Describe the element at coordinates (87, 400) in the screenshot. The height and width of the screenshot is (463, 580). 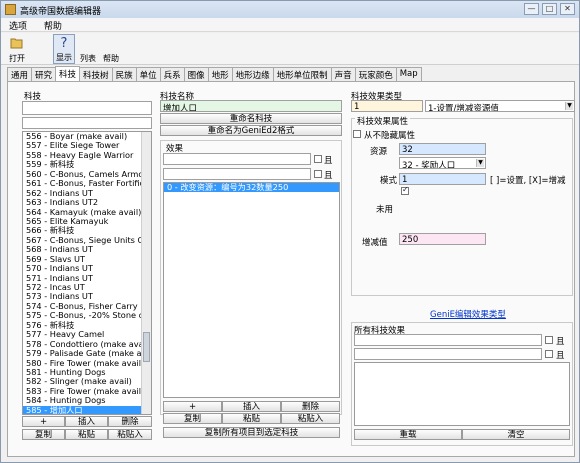
I see `tech-list-item: 584 - Hunting Dogs` at that location.